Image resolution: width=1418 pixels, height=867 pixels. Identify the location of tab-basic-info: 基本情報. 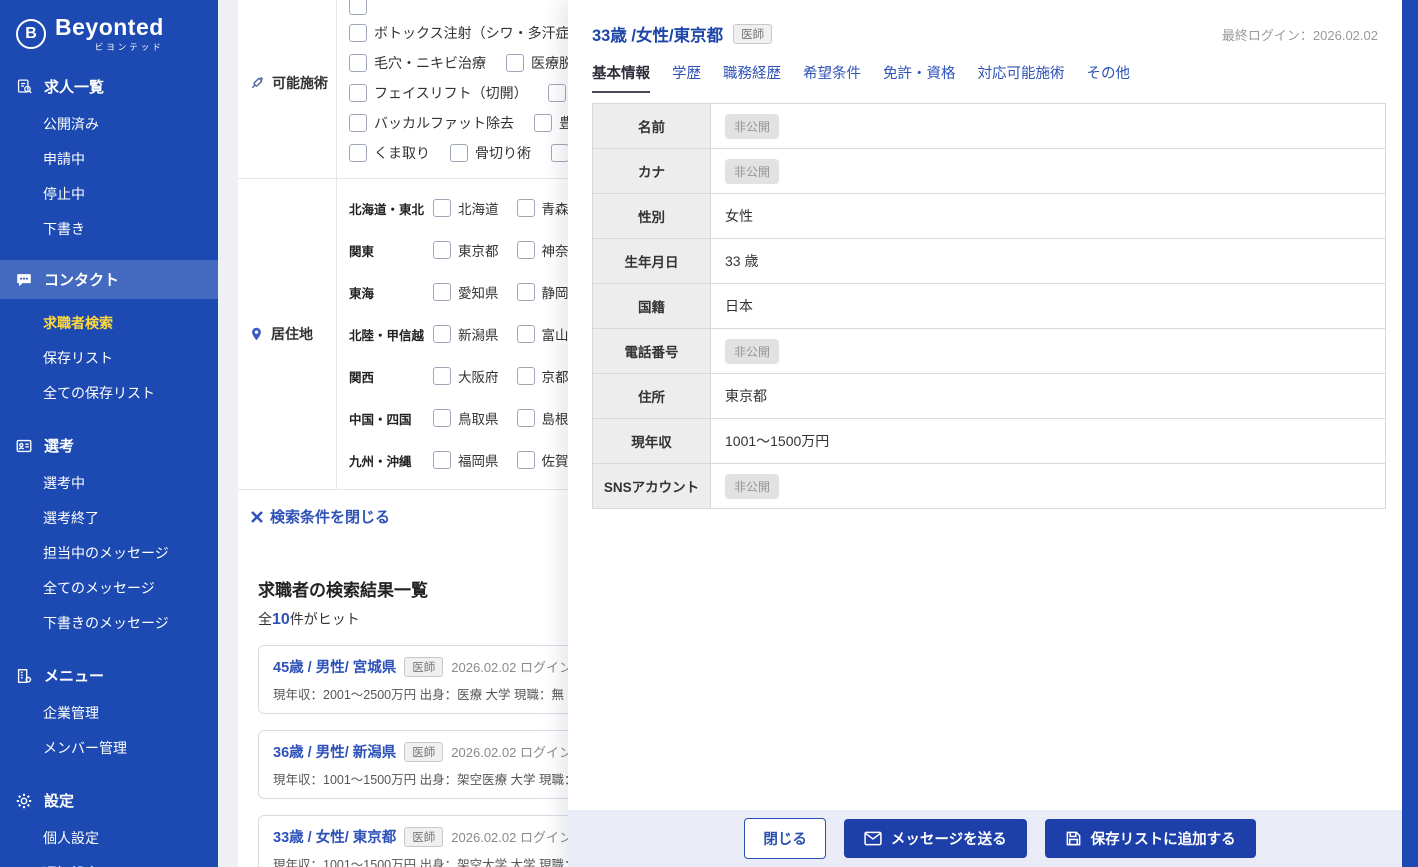
(621, 77).